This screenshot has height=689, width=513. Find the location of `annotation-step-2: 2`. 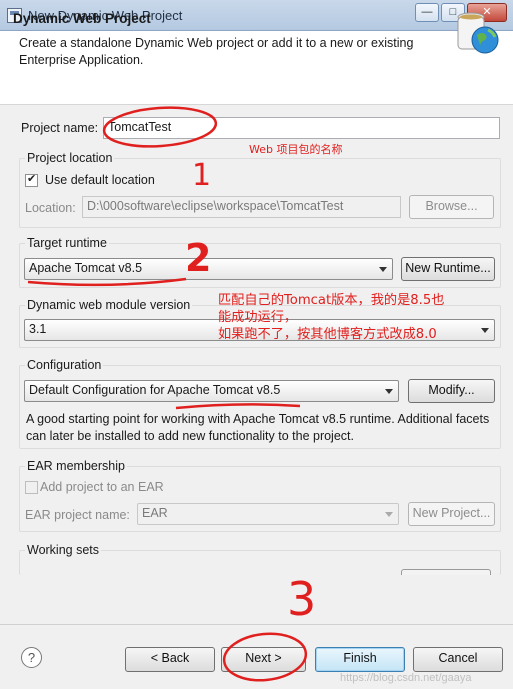

annotation-step-2: 2 is located at coordinates (198, 258).